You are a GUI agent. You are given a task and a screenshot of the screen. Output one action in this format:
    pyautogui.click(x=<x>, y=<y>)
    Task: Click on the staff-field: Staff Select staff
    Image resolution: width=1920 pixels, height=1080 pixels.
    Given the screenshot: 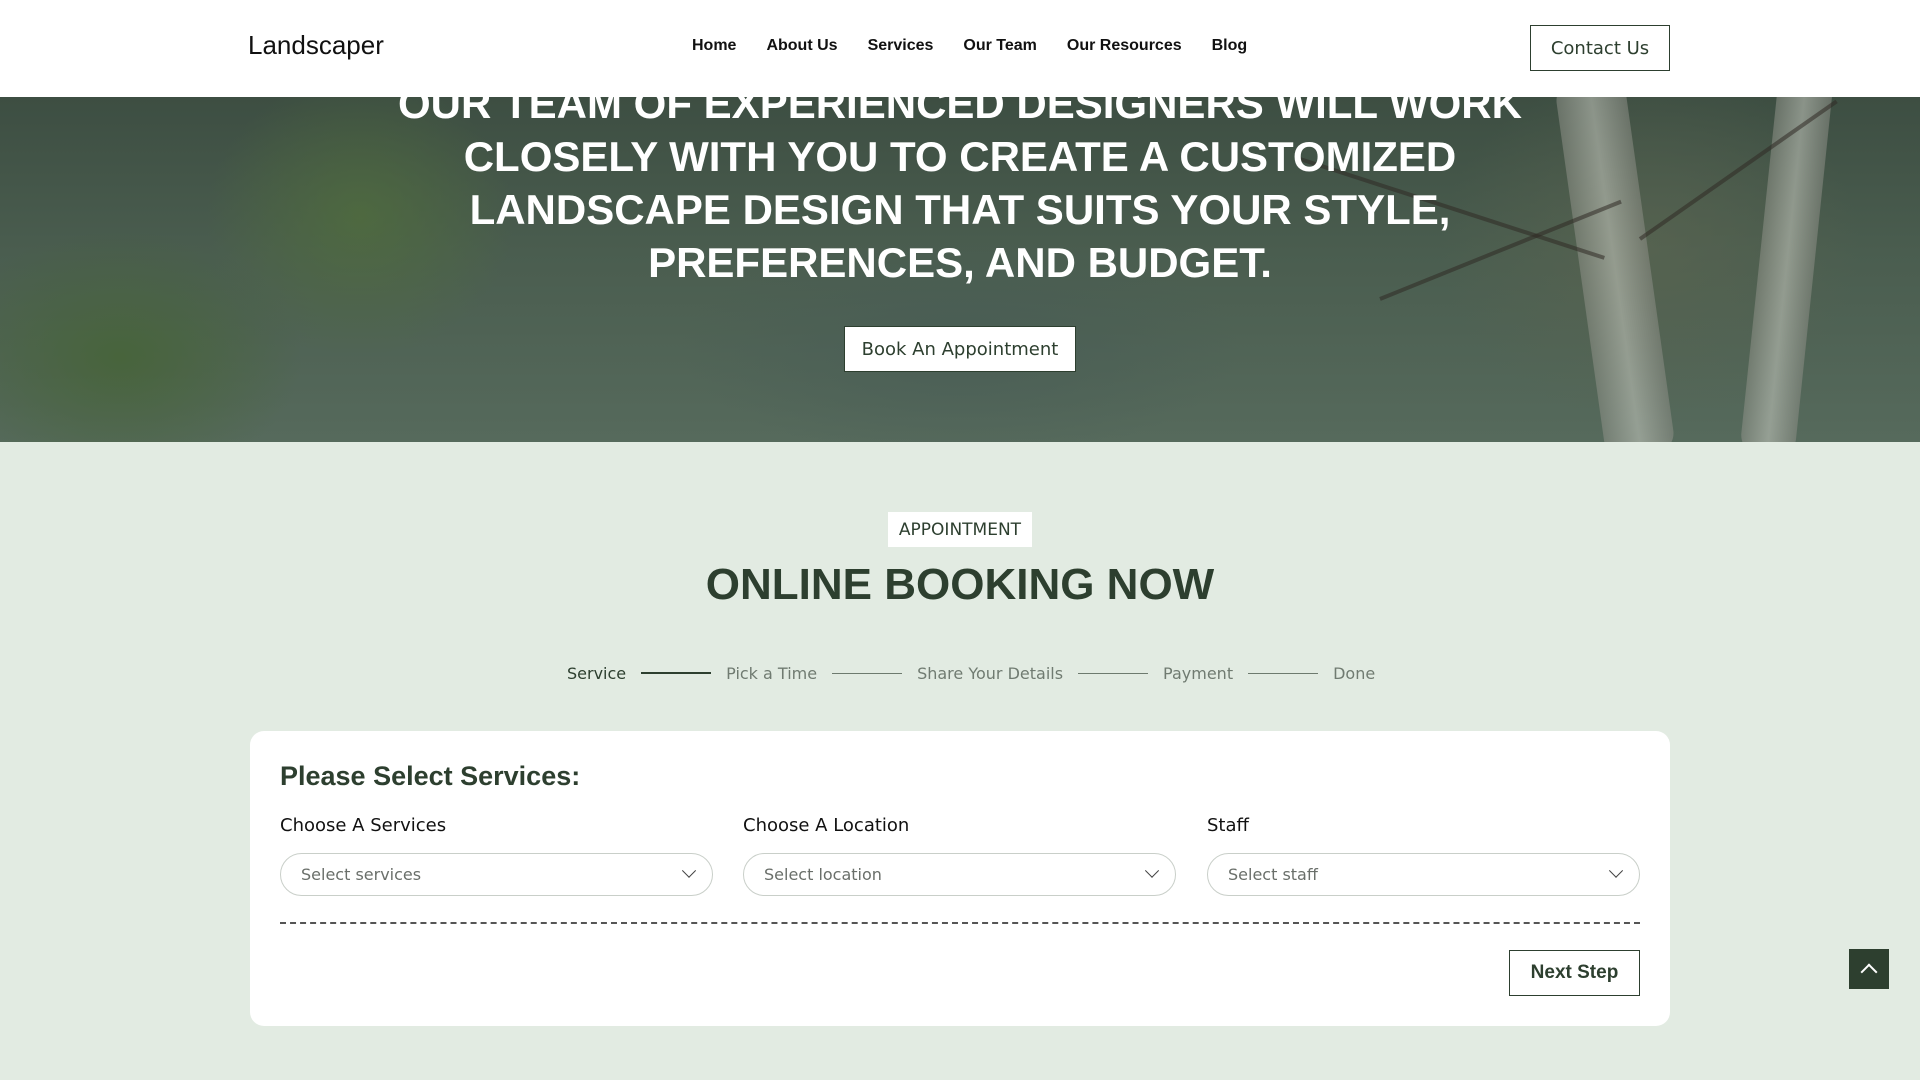 What is the action you would take?
    pyautogui.click(x=1423, y=855)
    